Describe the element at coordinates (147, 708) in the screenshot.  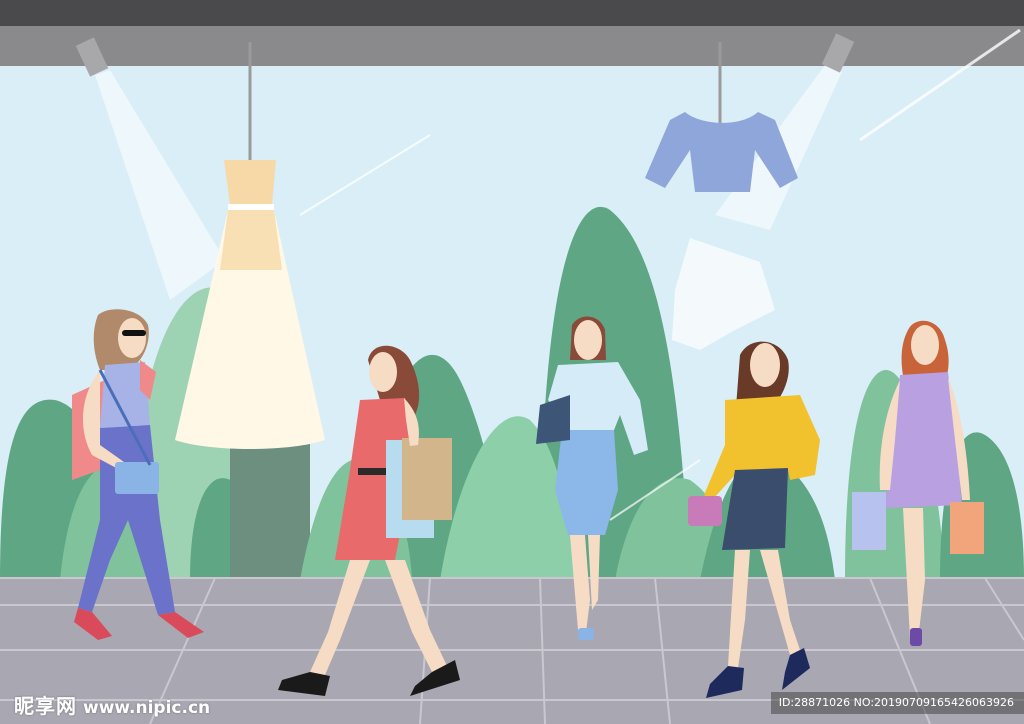
I see `watermark-site: www.nipic.cn` at that location.